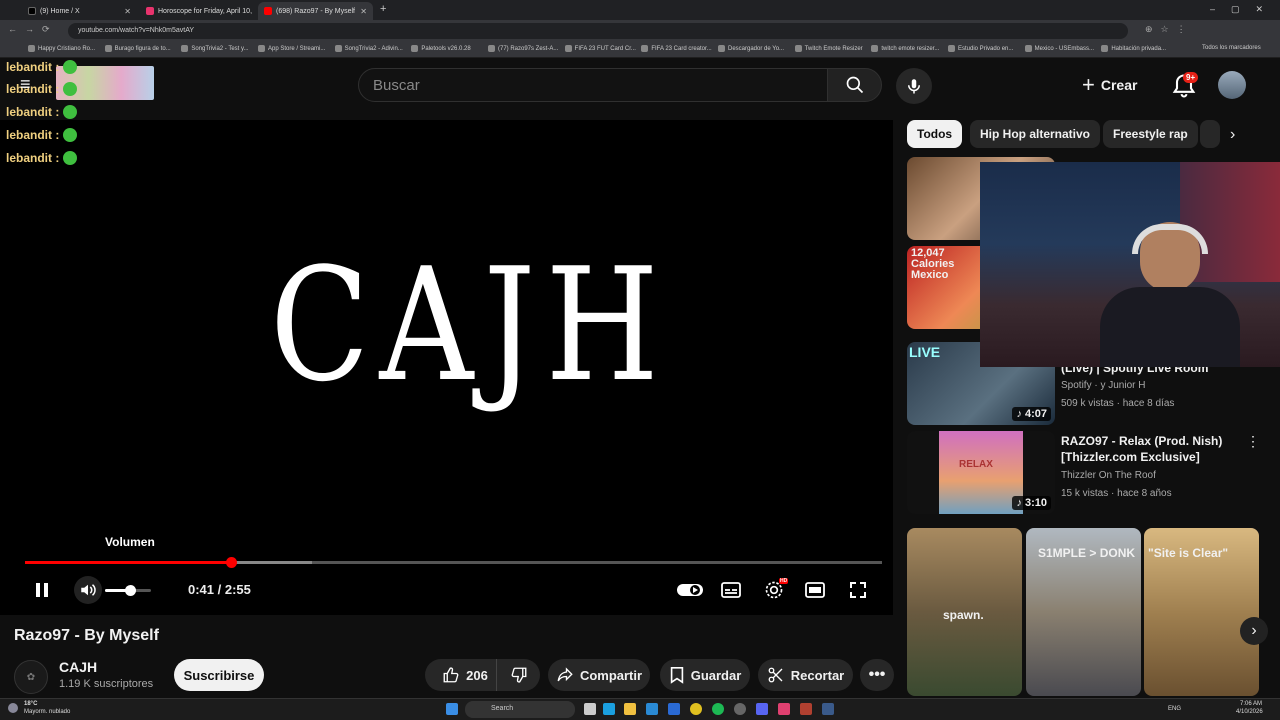 The height and width of the screenshot is (720, 1280). I want to click on edge-icon, so click(609, 709).